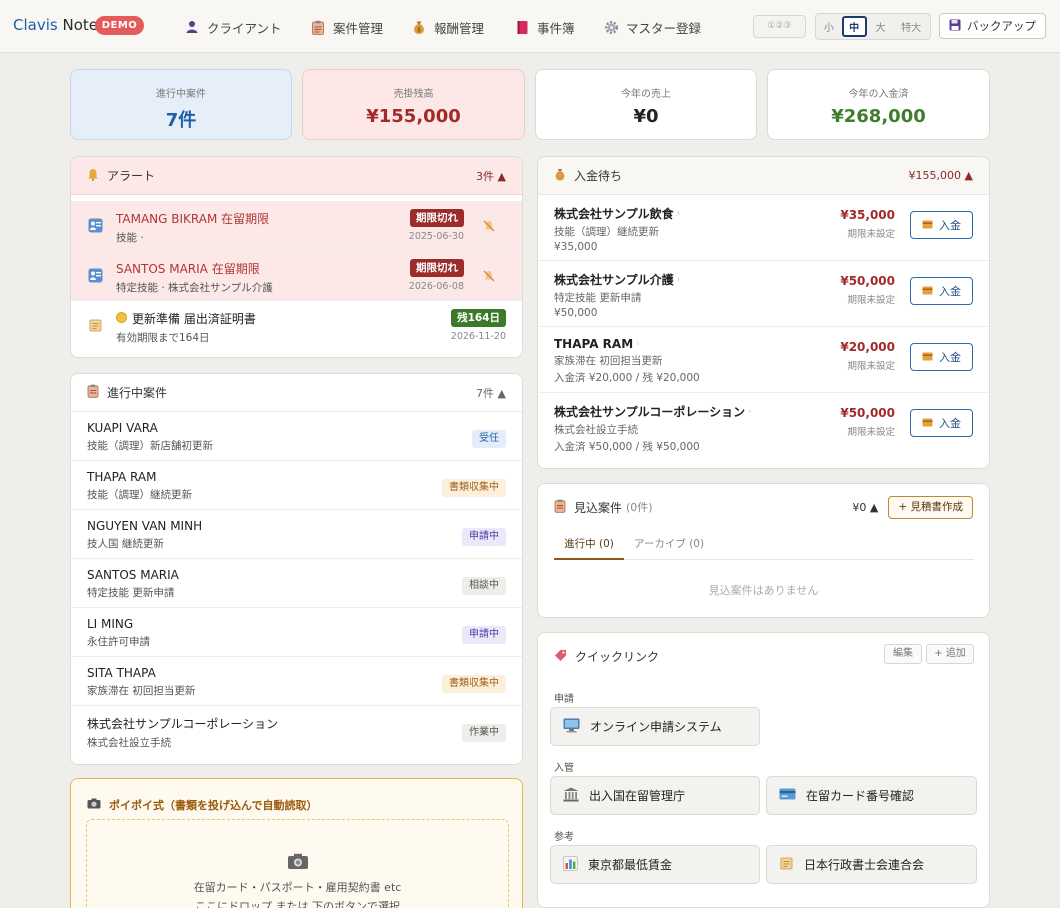 The image size is (1060, 908). I want to click on gear-icon, so click(611, 27).